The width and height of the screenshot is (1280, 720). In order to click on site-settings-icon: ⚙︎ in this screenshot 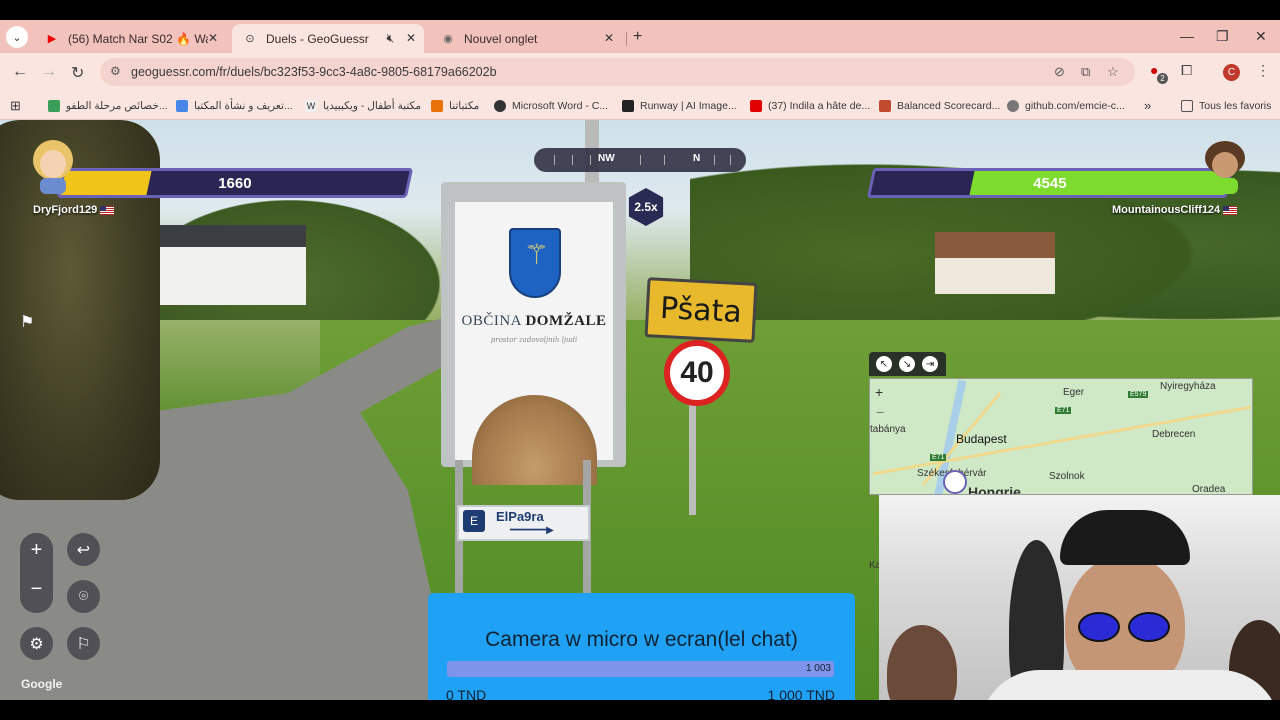, I will do `click(115, 71)`.